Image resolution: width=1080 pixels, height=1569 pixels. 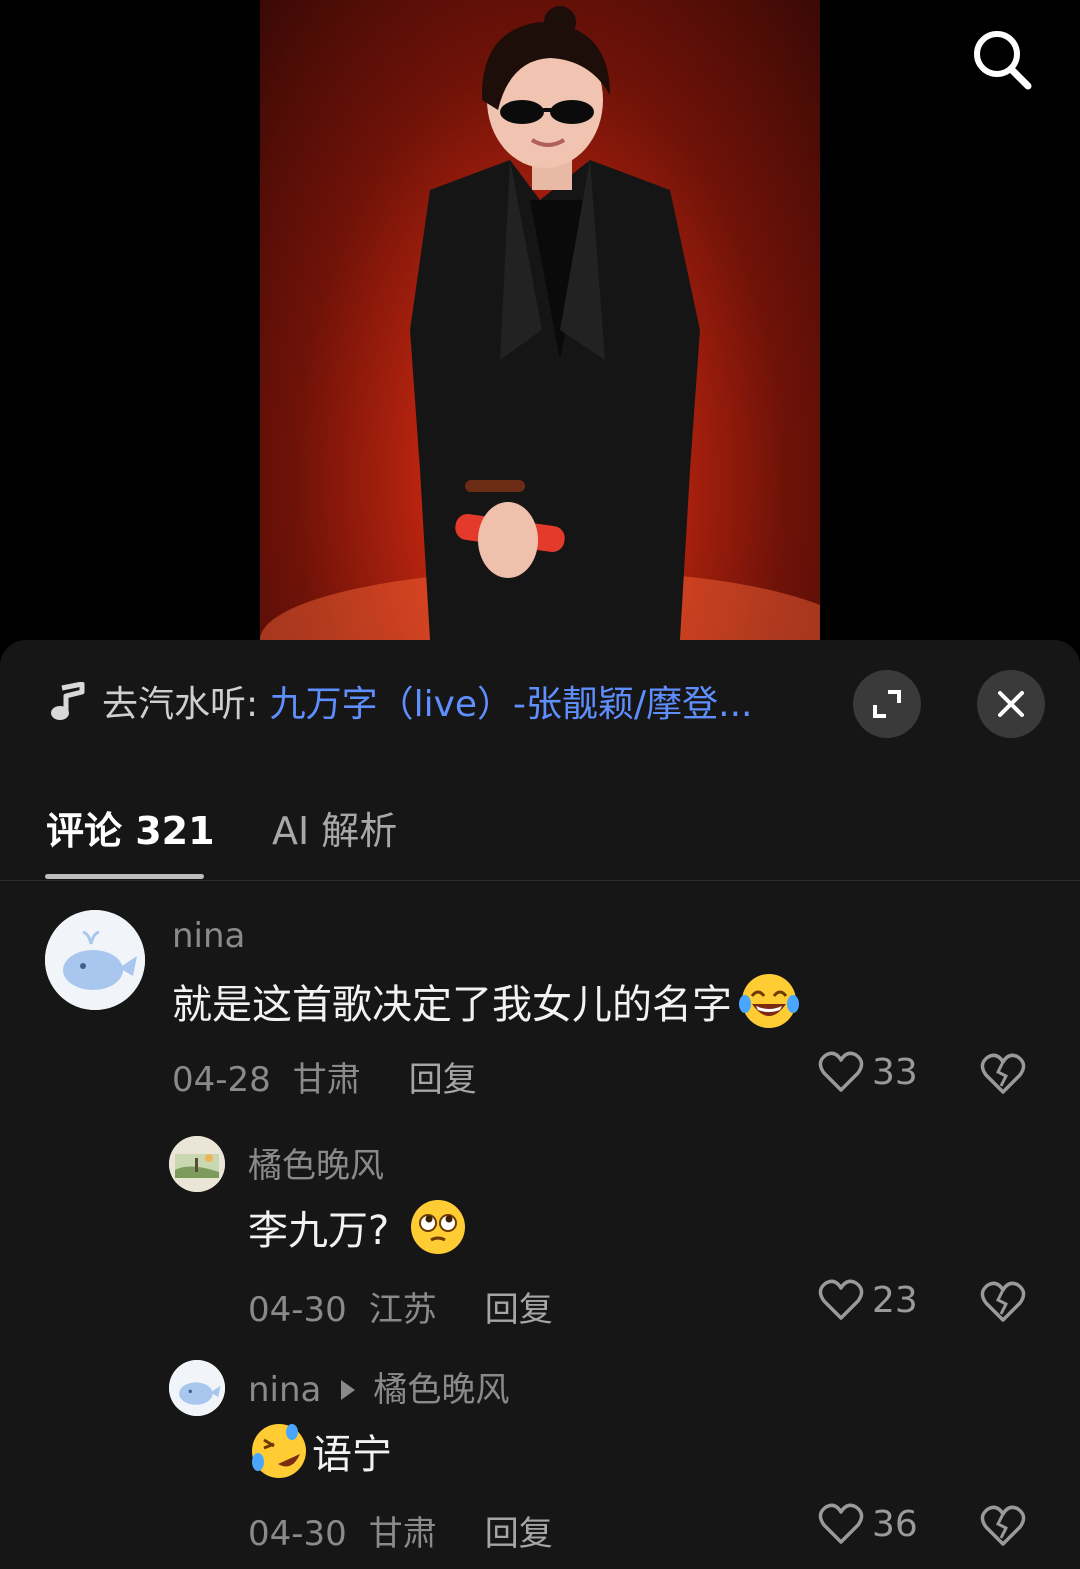 I want to click on comment-text: 语宁, so click(x=320, y=1451).